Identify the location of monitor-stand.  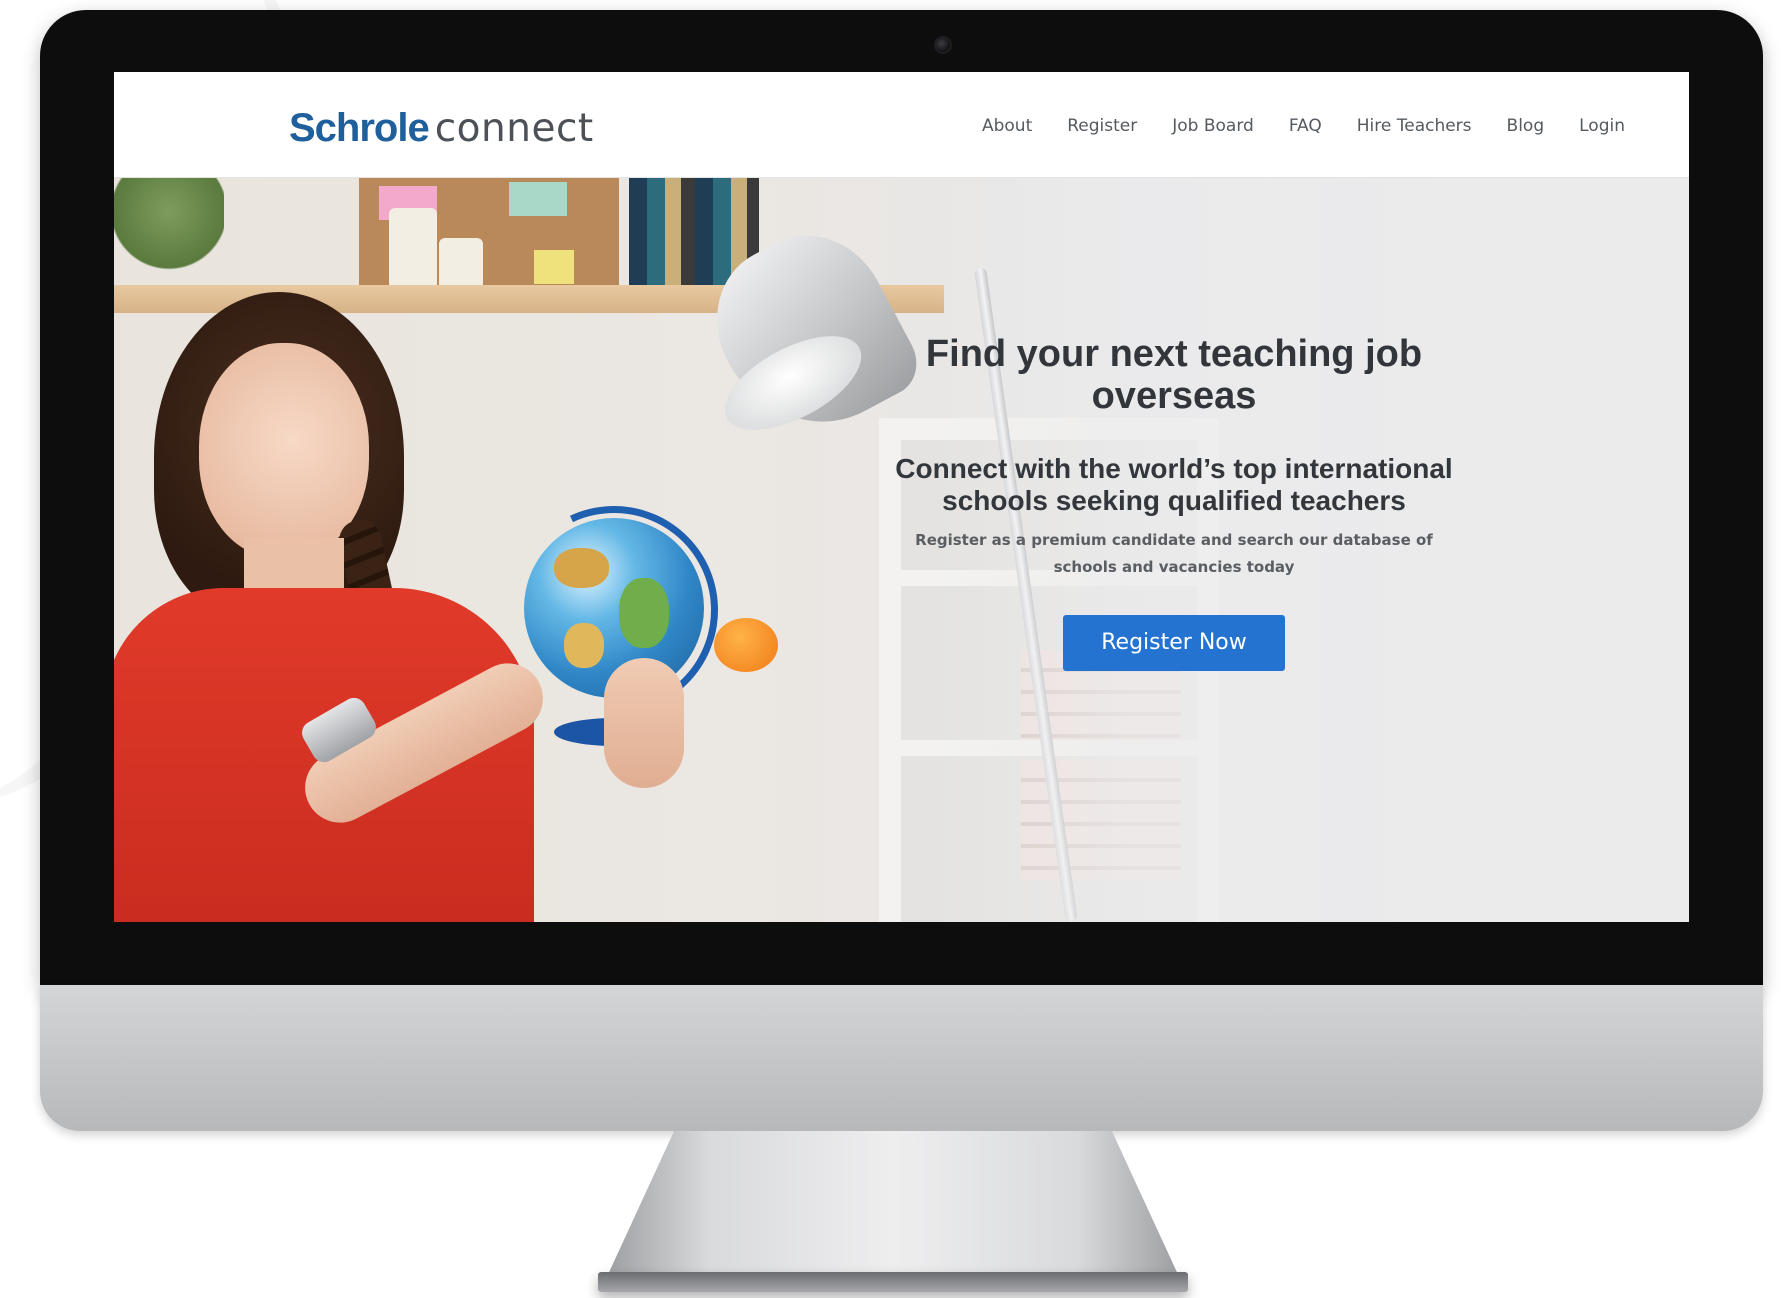
(893, 1206).